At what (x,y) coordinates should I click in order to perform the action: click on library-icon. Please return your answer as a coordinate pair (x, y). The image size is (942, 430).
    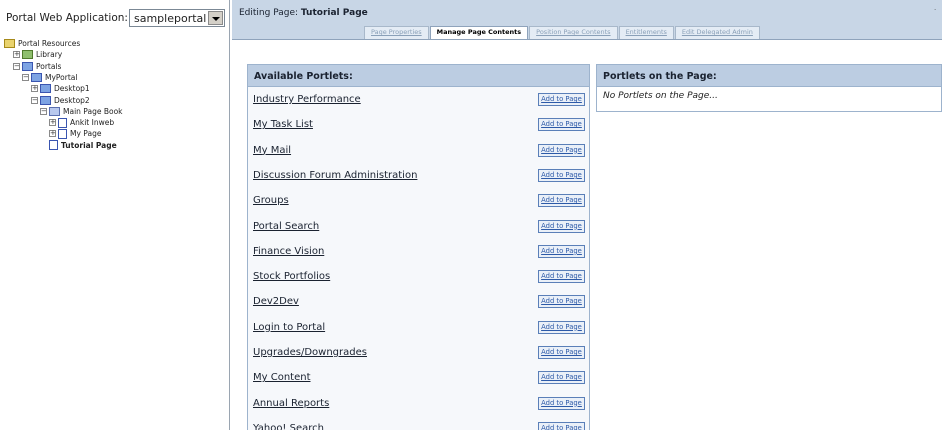
    Looking at the image, I should click on (27, 55).